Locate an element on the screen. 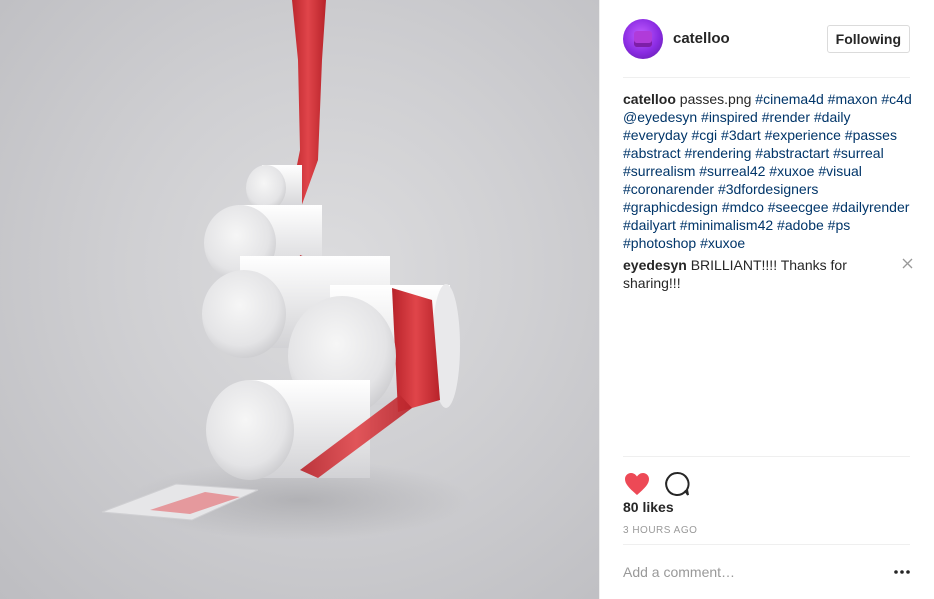 Image resolution: width=934 pixels, height=599 pixels. heart-icon is located at coordinates (637, 484).